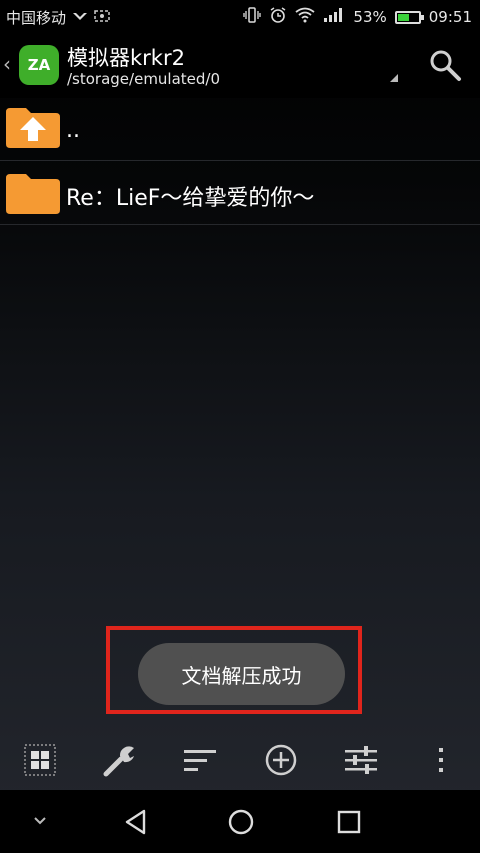 This screenshot has height=853, width=480. What do you see at coordinates (40, 822) in the screenshot?
I see `chevron-down-icon` at bounding box center [40, 822].